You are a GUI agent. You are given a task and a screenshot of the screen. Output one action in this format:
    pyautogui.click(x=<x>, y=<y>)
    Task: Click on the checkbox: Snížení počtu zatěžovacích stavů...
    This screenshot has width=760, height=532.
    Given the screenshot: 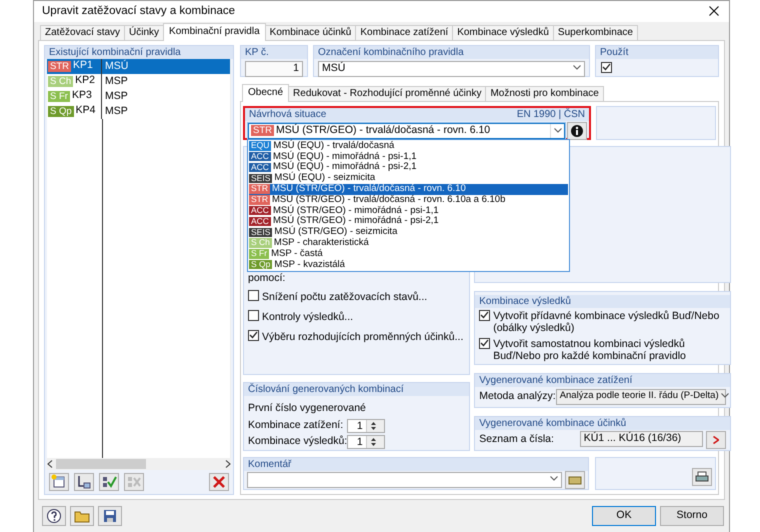 What is the action you would take?
    pyautogui.click(x=357, y=298)
    